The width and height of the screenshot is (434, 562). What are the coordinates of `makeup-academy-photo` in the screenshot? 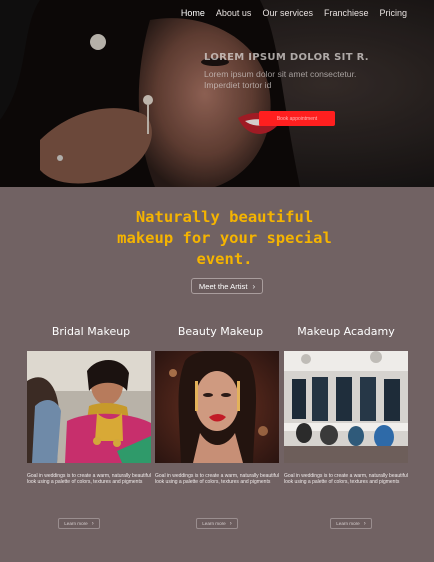 It's located at (346, 407).